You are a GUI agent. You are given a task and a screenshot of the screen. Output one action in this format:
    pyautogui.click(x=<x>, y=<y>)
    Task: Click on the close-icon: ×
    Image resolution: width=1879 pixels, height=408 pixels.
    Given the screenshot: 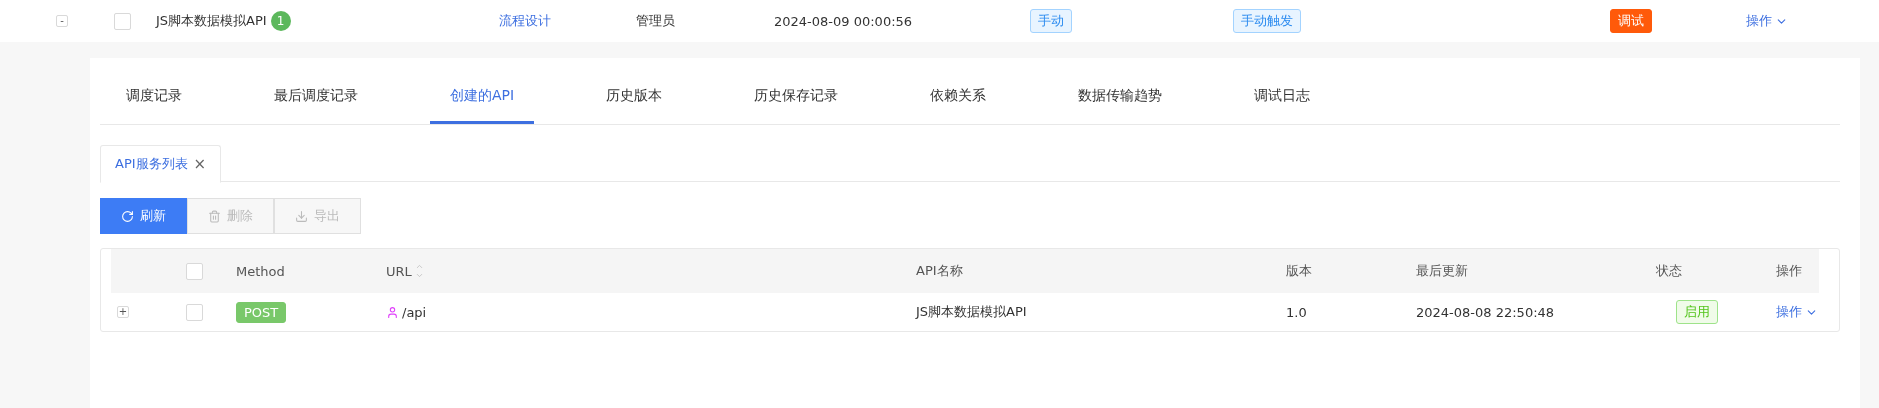 What is the action you would take?
    pyautogui.click(x=200, y=164)
    